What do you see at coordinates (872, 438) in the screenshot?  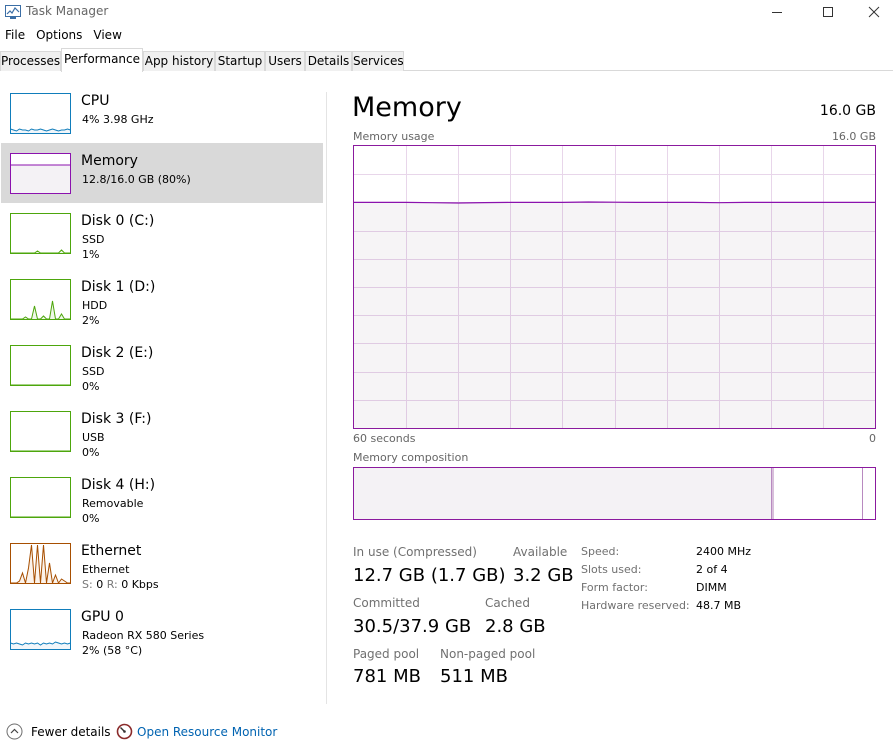 I see `axis-zero-label: 0` at bounding box center [872, 438].